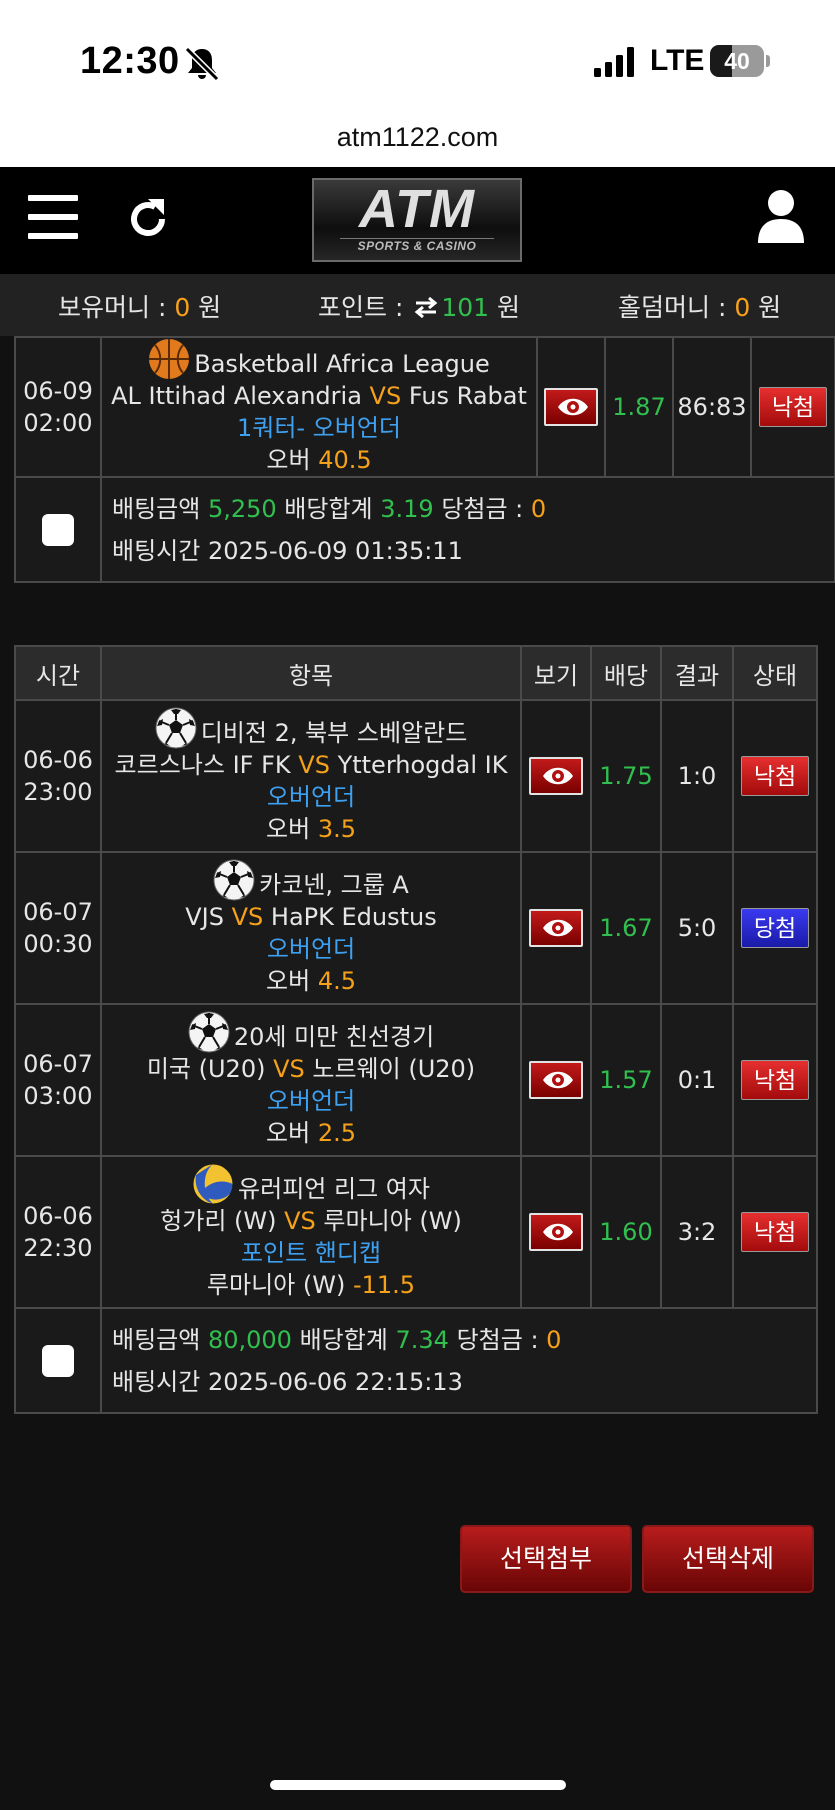 The image size is (835, 1810). What do you see at coordinates (365, 307) in the screenshot?
I see `point-label: 포인트 :` at bounding box center [365, 307].